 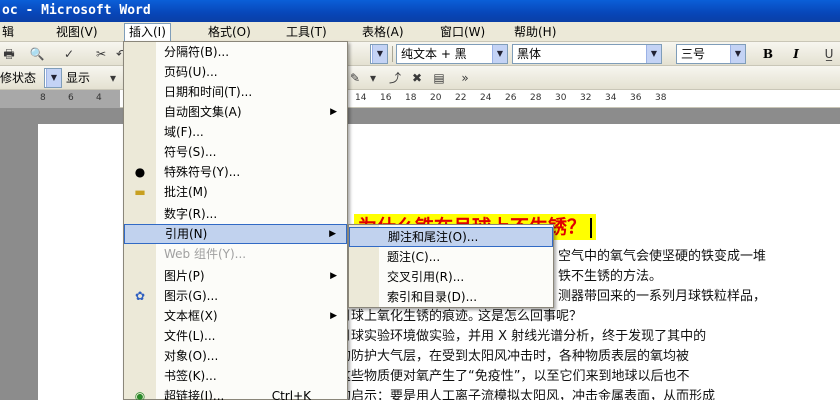 I want to click on zoom-combo: ▼, so click(x=379, y=54).